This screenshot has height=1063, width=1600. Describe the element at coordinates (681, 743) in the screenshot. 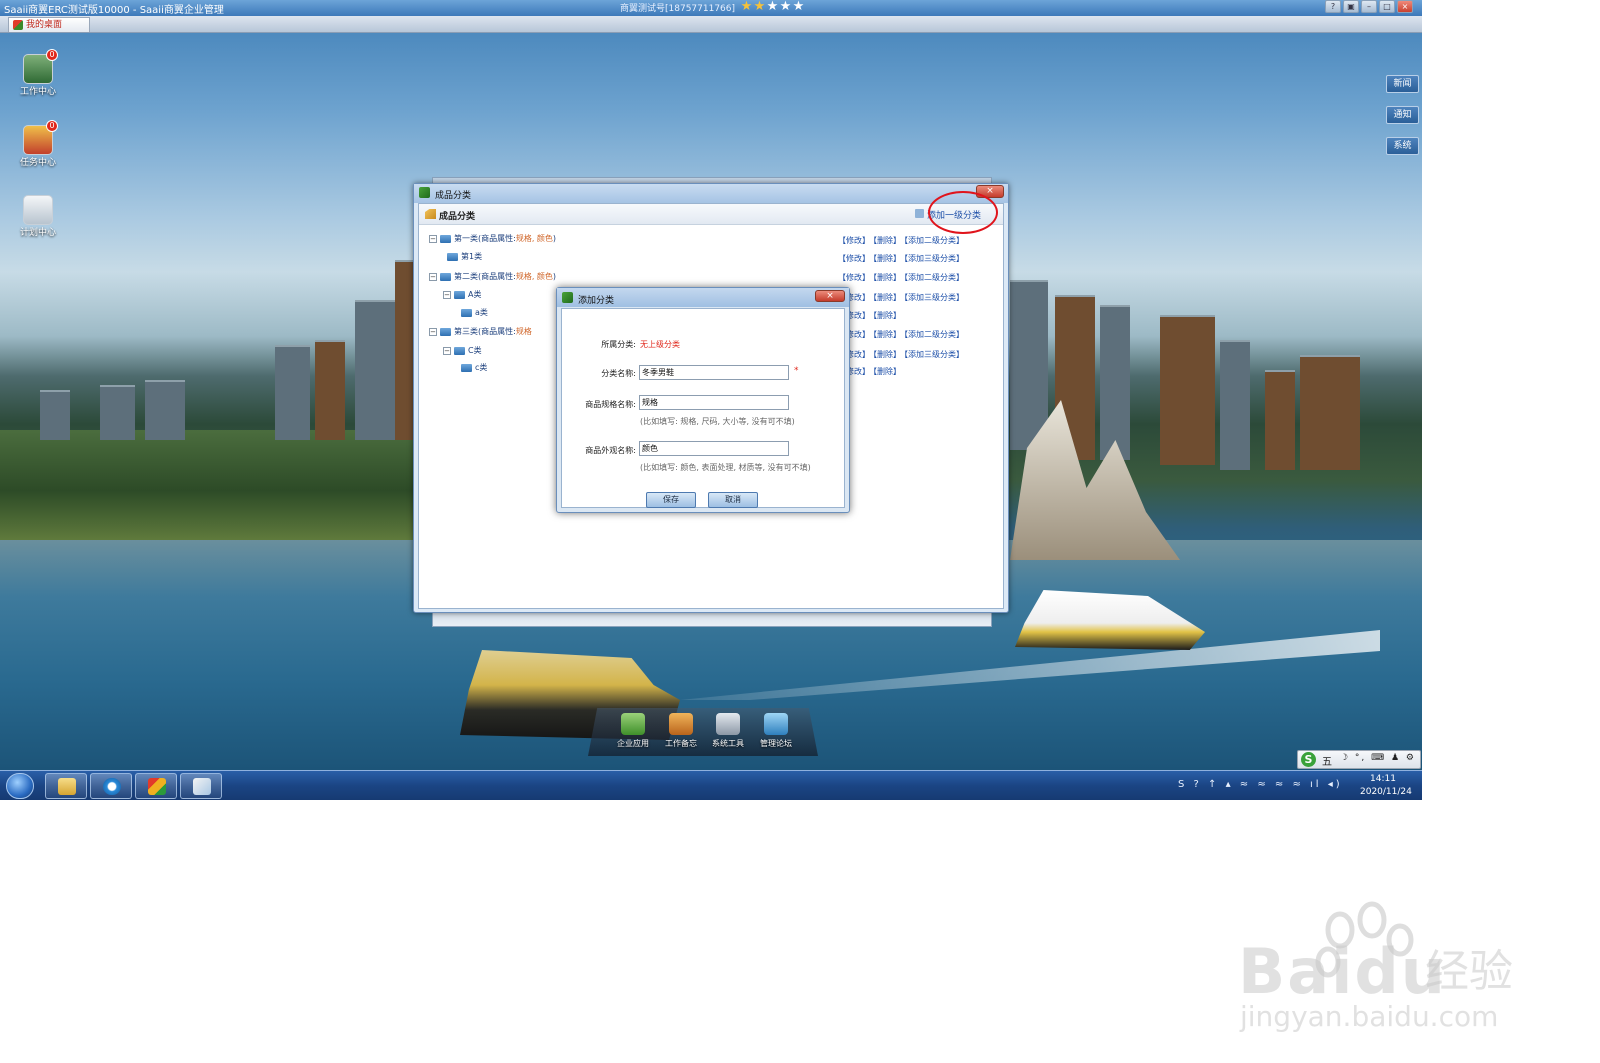

I see `dock-label: 工作备忘` at that location.